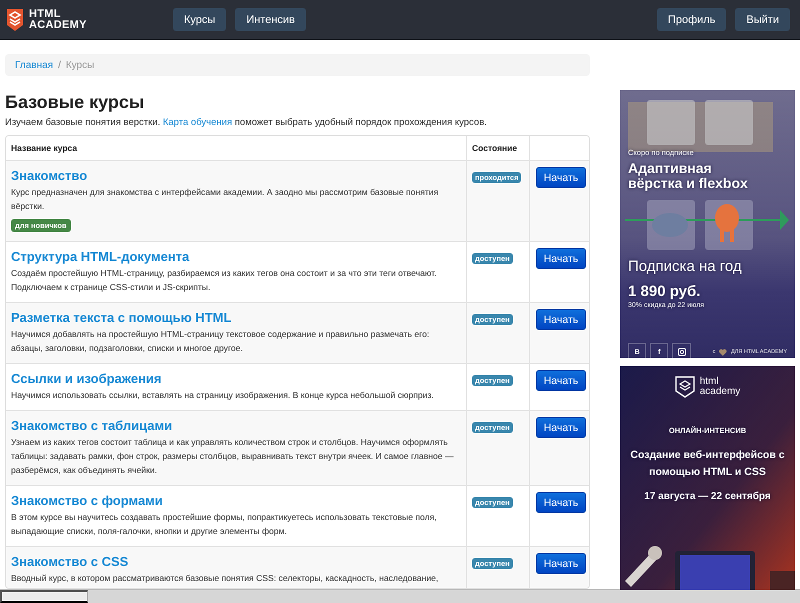 This screenshot has width=800, height=603. Describe the element at coordinates (225, 199) in the screenshot. I see `course-description: Курс предназначен для знакомства с интерфейсами академии. А заодно мы рассмотрим базовые понятия вёрстки.` at that location.